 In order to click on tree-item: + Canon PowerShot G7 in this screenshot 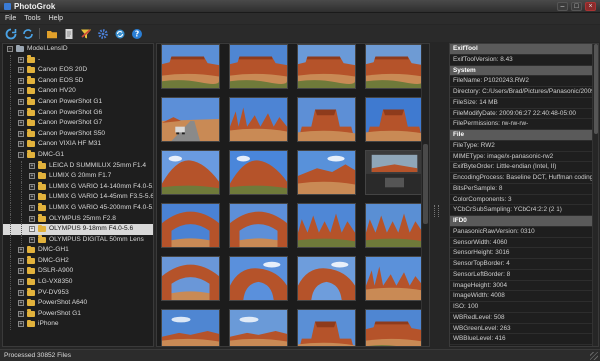, I will do `click(78, 123)`.